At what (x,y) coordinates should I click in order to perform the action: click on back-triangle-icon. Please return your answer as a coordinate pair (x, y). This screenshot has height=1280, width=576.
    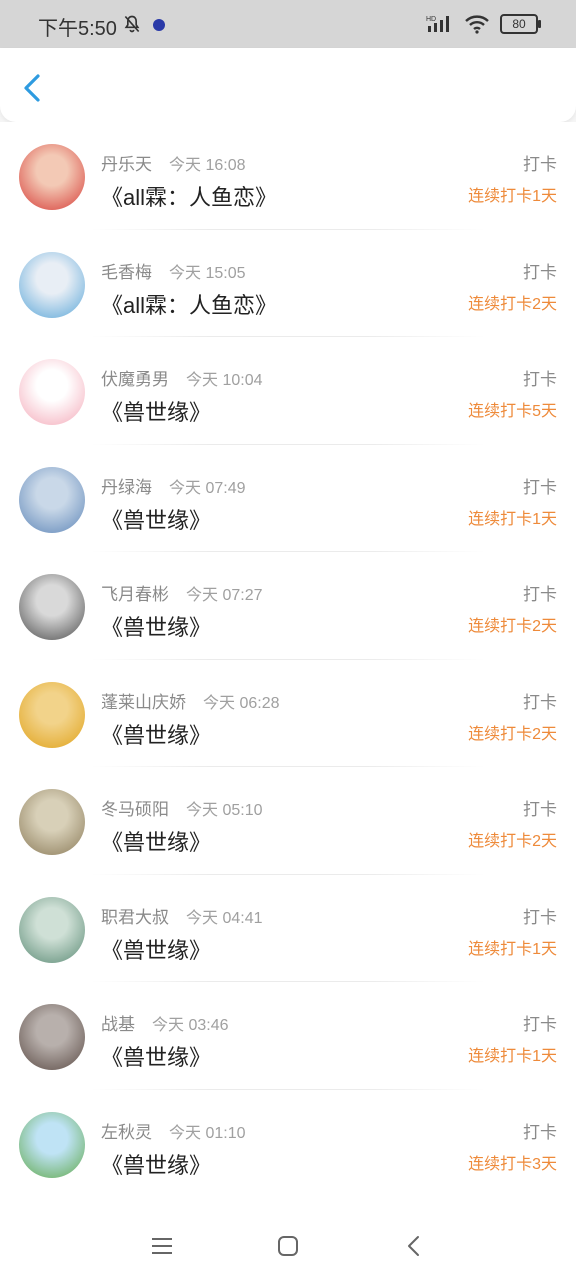
    Looking at the image, I should click on (414, 1246).